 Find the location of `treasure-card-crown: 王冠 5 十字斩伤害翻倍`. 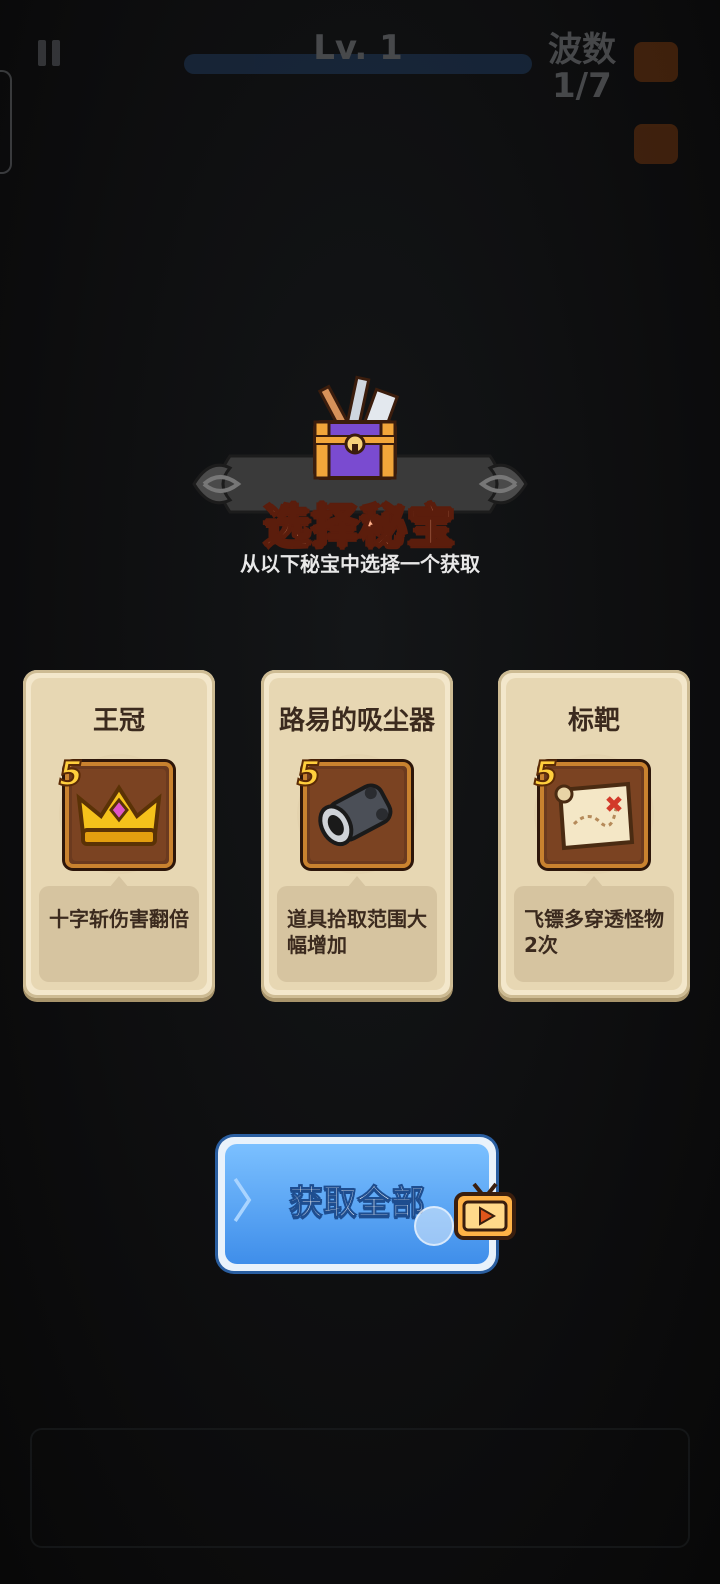

treasure-card-crown: 王冠 5 十字斩伤害翻倍 is located at coordinates (119, 834).